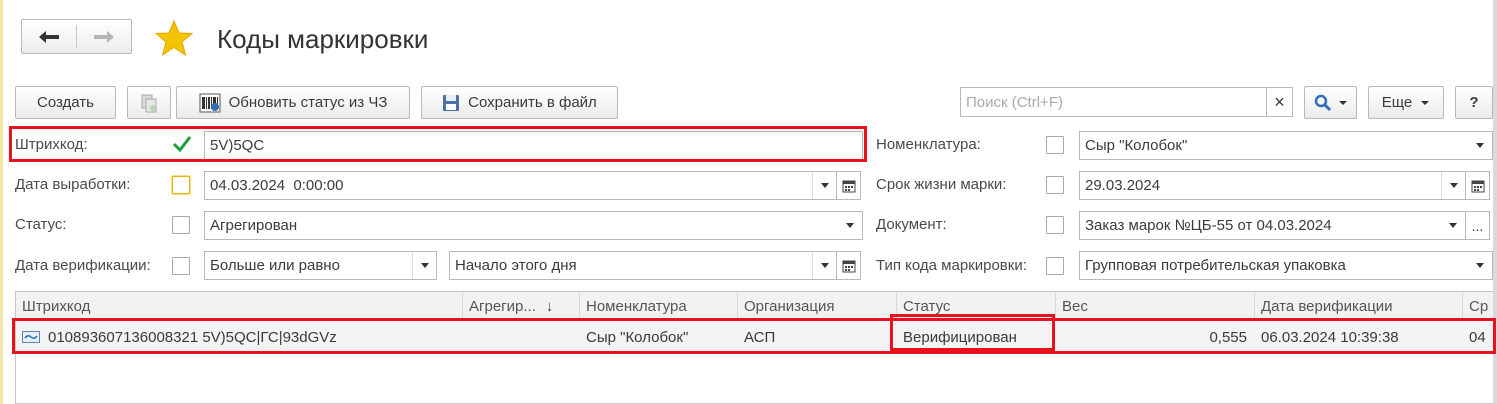 The image size is (1497, 404). Describe the element at coordinates (637, 337) in the screenshot. I see `nomenclature-value: Сыр "Колобок"` at that location.